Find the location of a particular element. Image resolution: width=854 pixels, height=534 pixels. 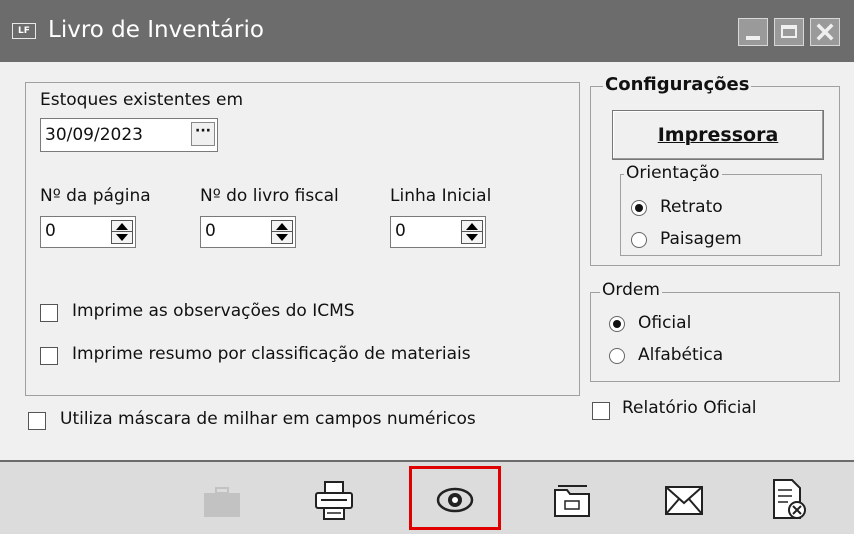

official-report-label: Relatório Oficial is located at coordinates (689, 408).